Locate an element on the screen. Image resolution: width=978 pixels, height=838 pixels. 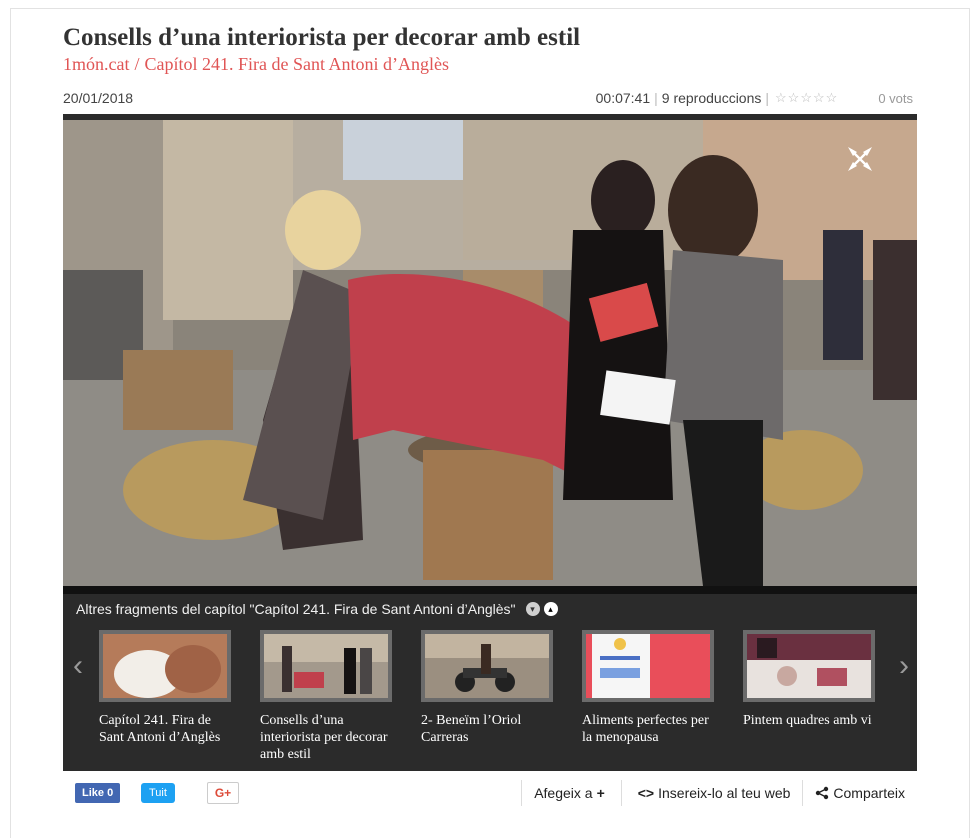
motorbike-thumbnail is located at coordinates (487, 666).